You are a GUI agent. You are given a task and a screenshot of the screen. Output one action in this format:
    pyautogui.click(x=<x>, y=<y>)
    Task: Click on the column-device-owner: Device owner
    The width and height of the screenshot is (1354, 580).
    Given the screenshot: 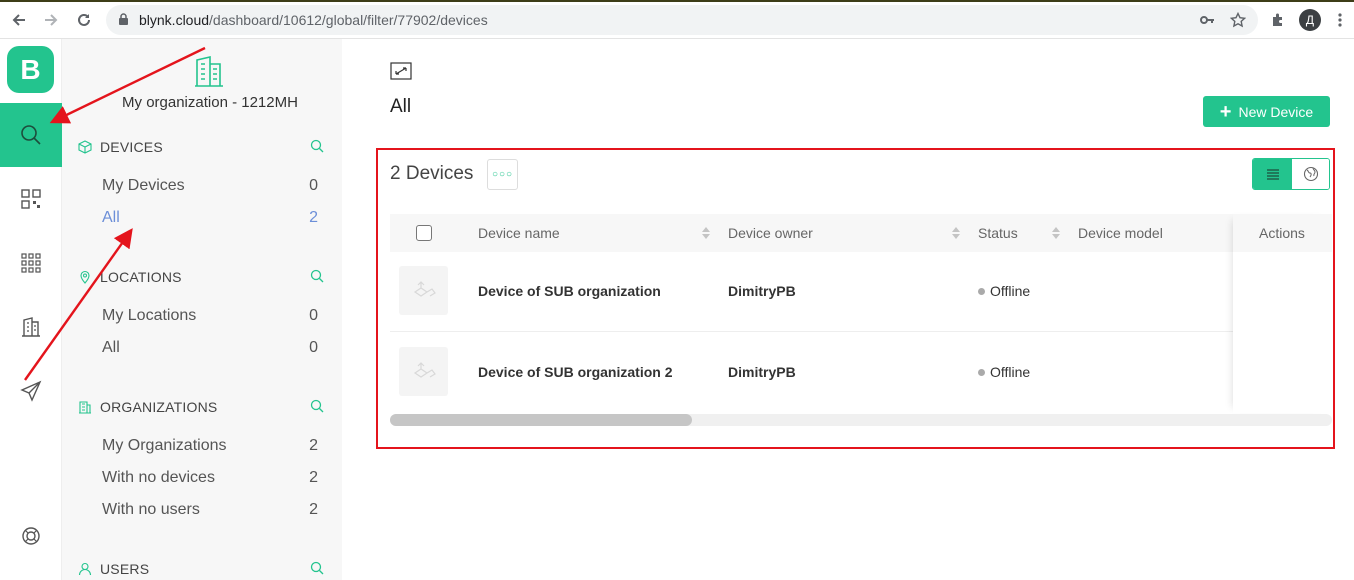 What is the action you would take?
    pyautogui.click(x=770, y=233)
    